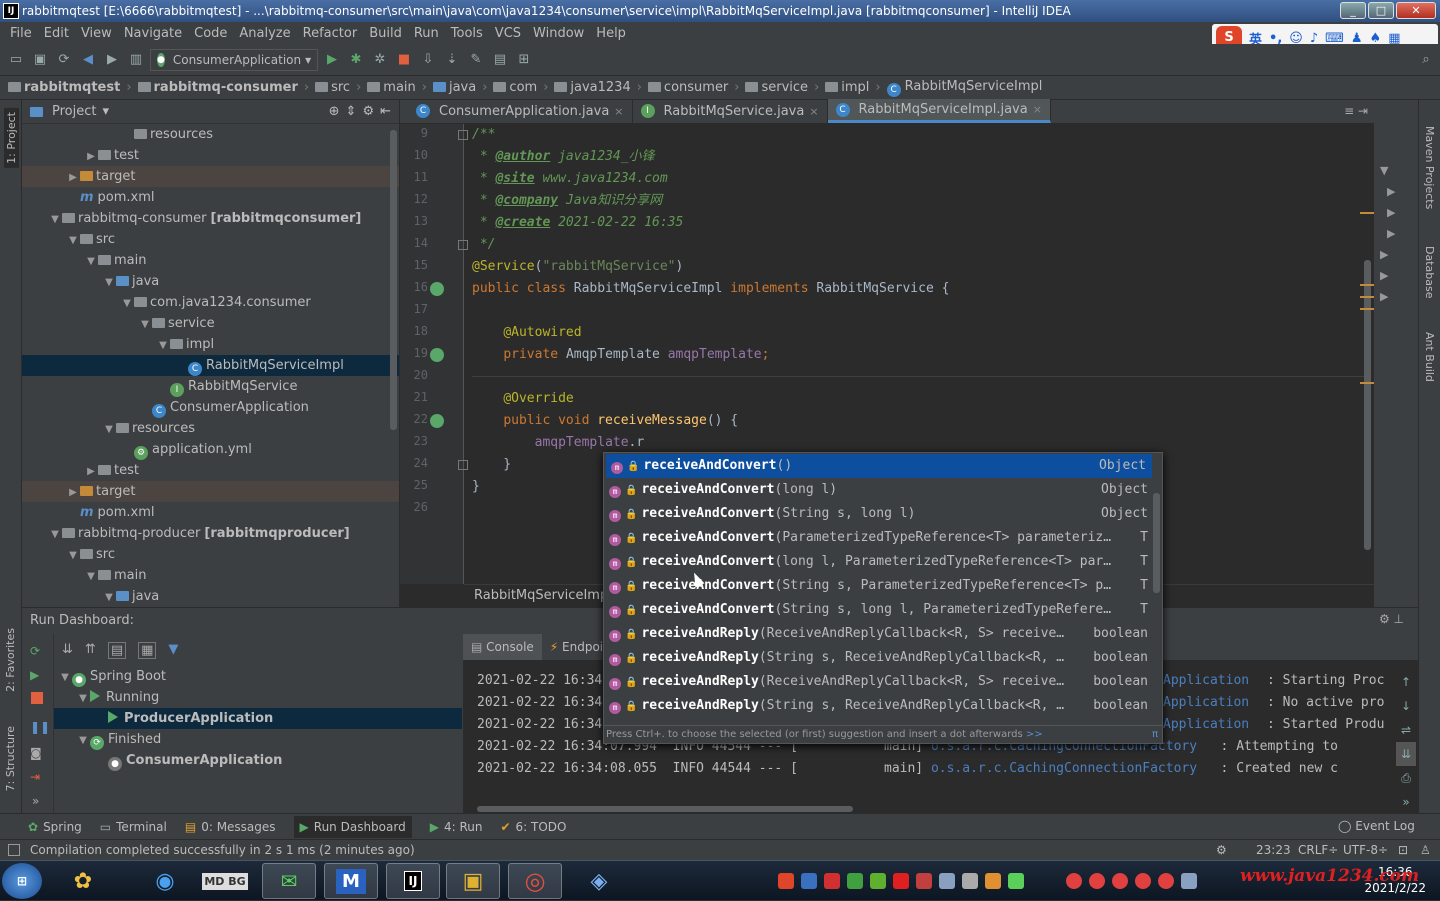 This screenshot has height=901, width=1440. I want to click on tree-item: ⚙ application.yml, so click(210, 449).